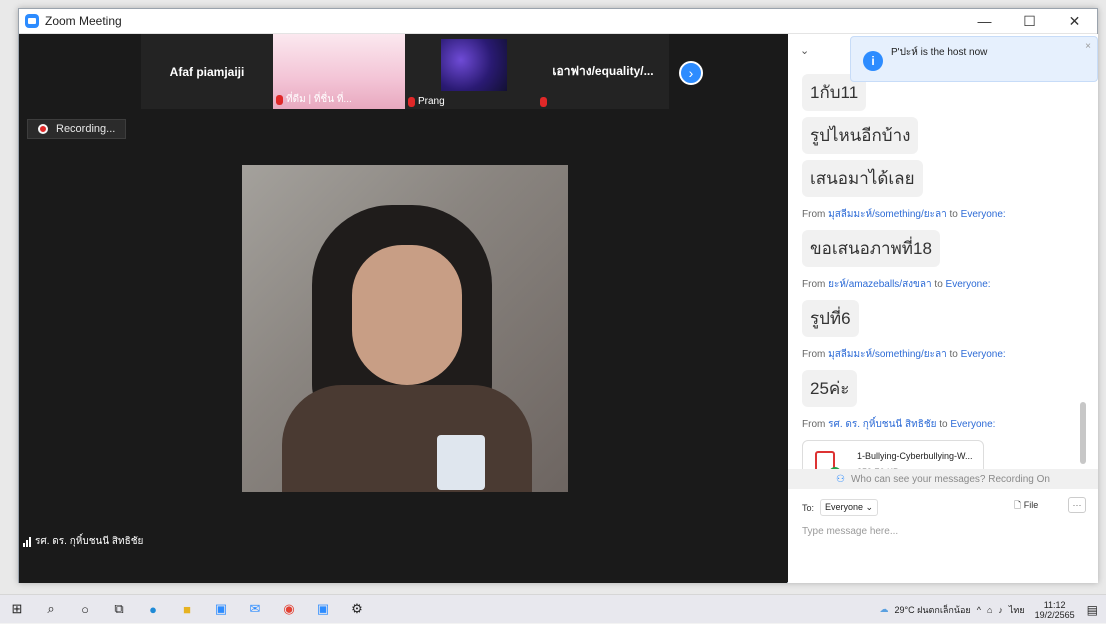 The width and height of the screenshot is (1106, 624). What do you see at coordinates (27, 542) in the screenshot?
I see `signal-icon` at bounding box center [27, 542].